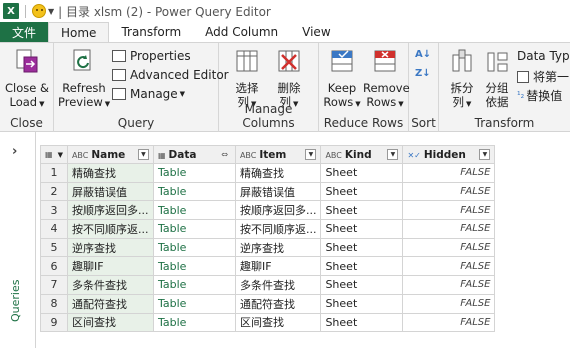 This screenshot has height=348, width=570. I want to click on expand-queries-chevron-icon: ›, so click(14, 151).